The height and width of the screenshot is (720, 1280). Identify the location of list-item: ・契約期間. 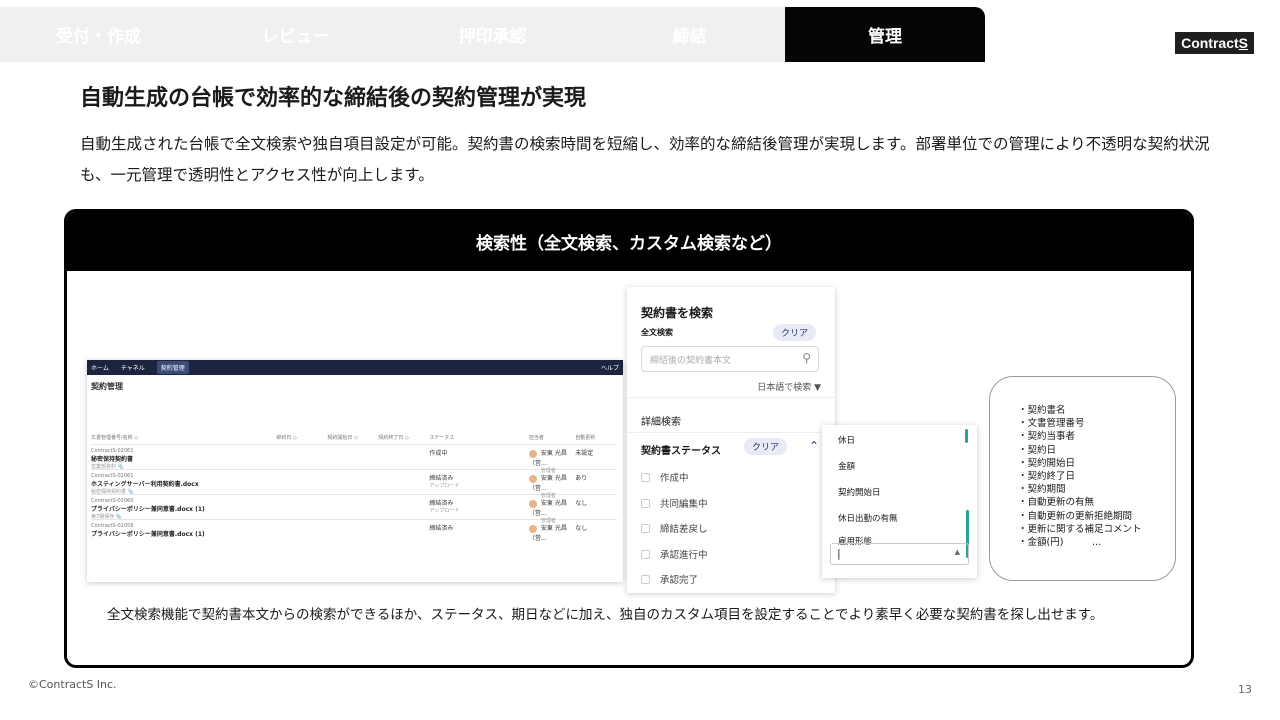
(1042, 490).